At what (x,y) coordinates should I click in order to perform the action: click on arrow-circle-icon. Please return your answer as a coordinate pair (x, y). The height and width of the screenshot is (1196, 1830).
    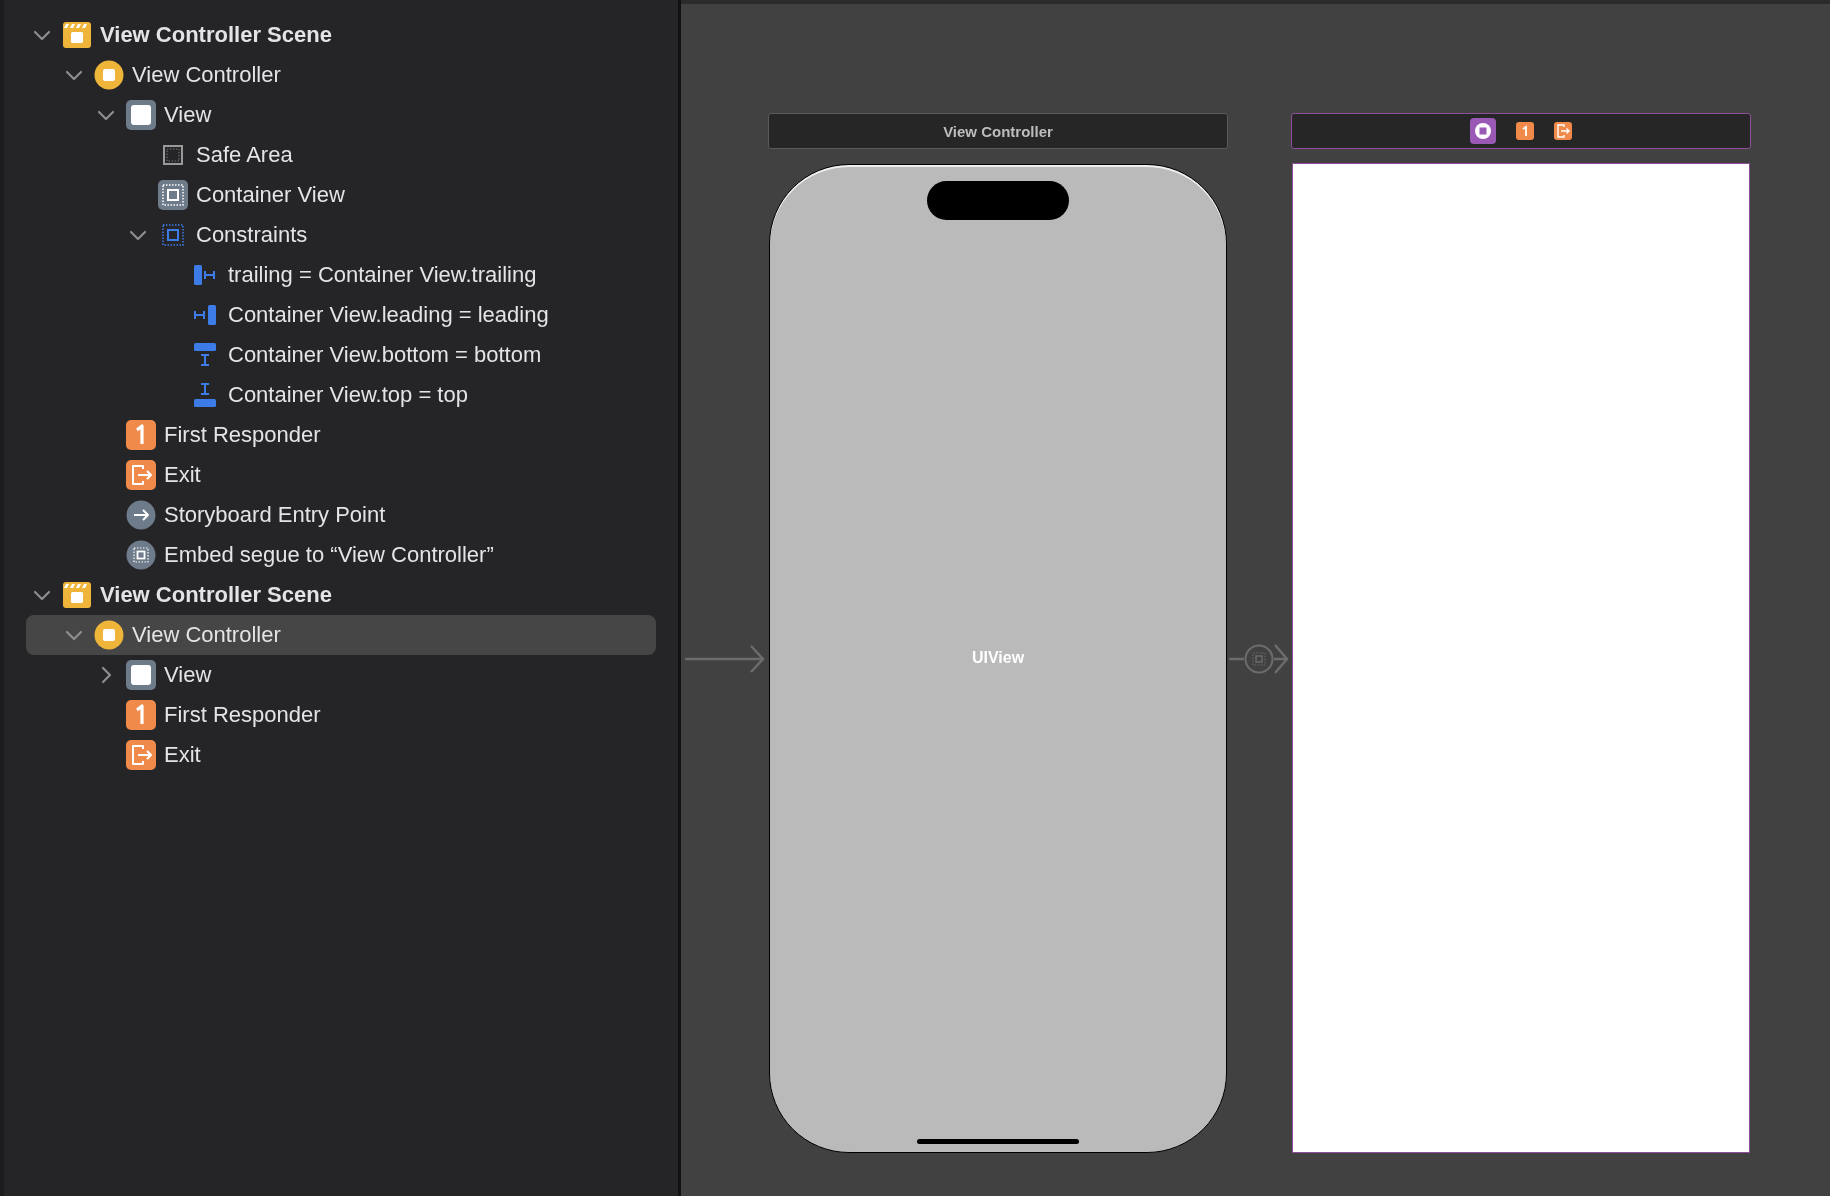
    Looking at the image, I should click on (141, 515).